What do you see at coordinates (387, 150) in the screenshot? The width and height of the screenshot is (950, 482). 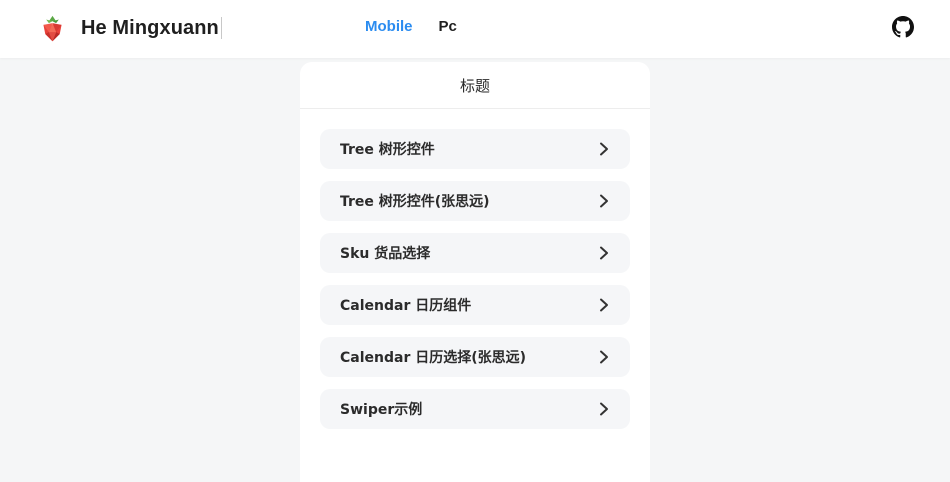 I see `list-item-label: Tree 树形控件` at bounding box center [387, 150].